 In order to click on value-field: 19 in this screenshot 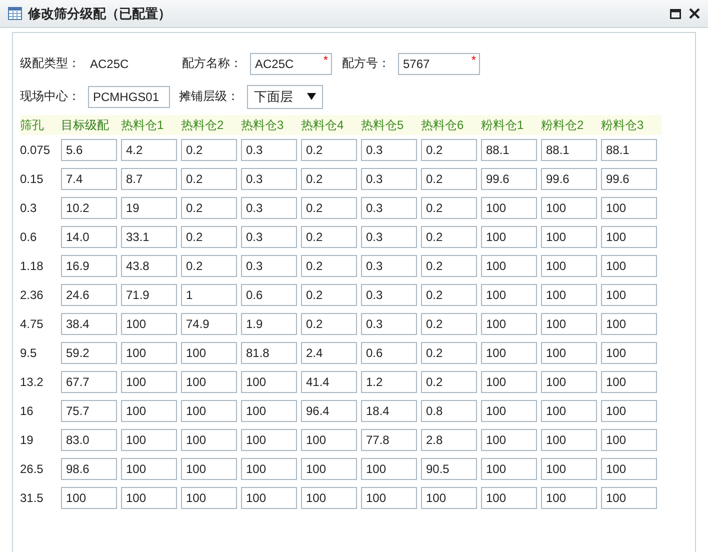, I will do `click(149, 207)`.